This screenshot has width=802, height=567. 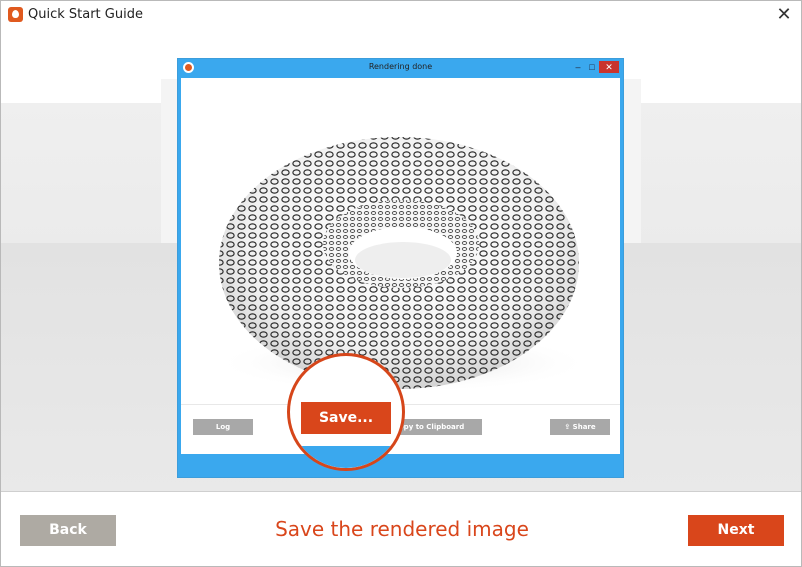 I want to click on maximize-icon: □, so click(x=592, y=67).